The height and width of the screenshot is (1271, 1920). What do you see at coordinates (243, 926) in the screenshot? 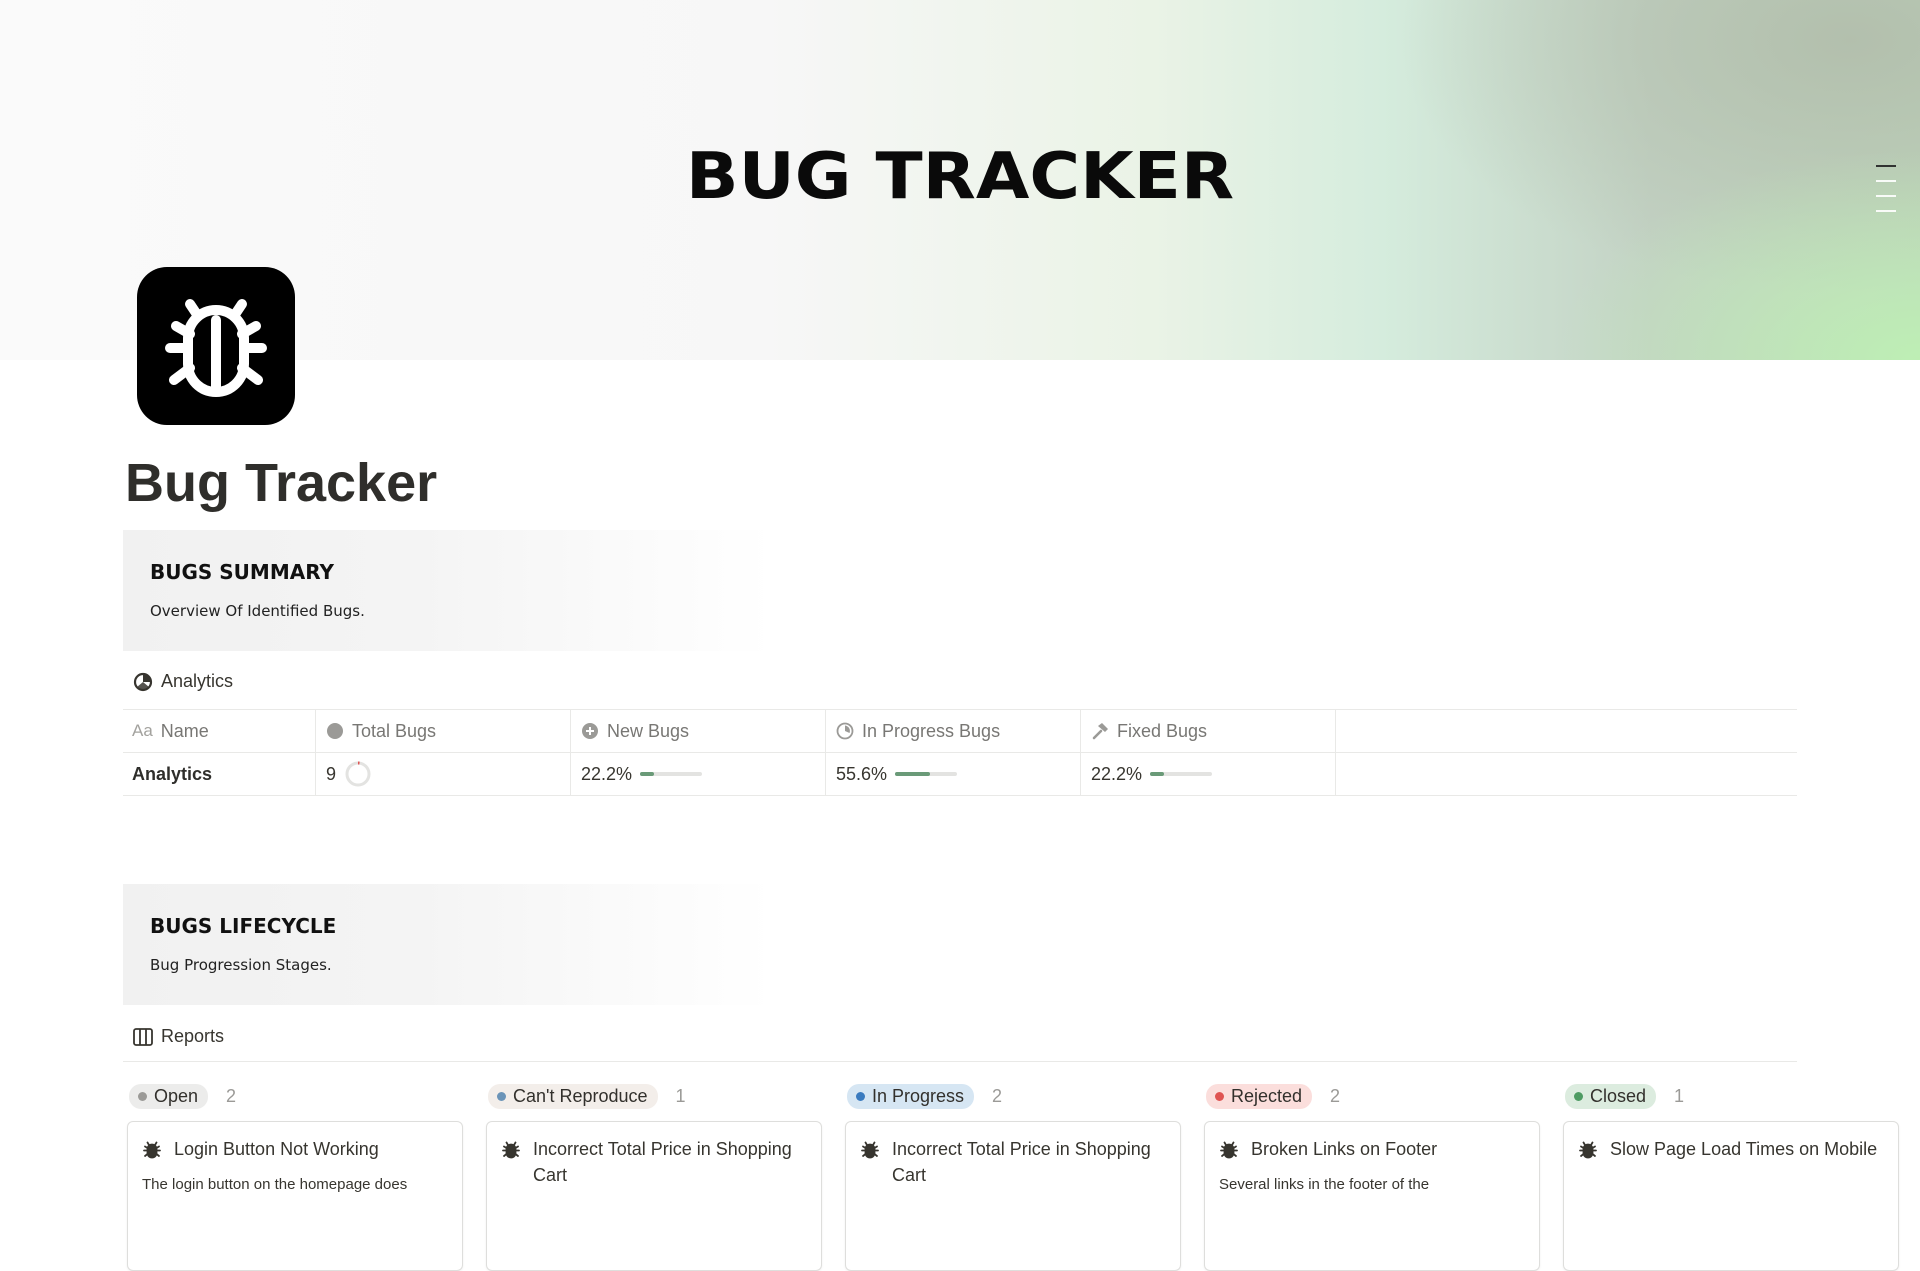
I see `lifecycle-title: BUGS LIFECYCLE` at bounding box center [243, 926].